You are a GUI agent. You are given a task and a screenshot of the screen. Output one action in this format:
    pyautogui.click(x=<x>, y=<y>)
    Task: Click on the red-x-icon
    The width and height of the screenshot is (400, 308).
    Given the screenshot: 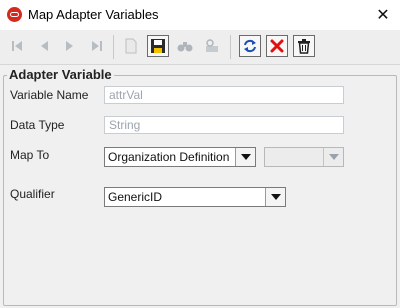 What is the action you would take?
    pyautogui.click(x=277, y=46)
    